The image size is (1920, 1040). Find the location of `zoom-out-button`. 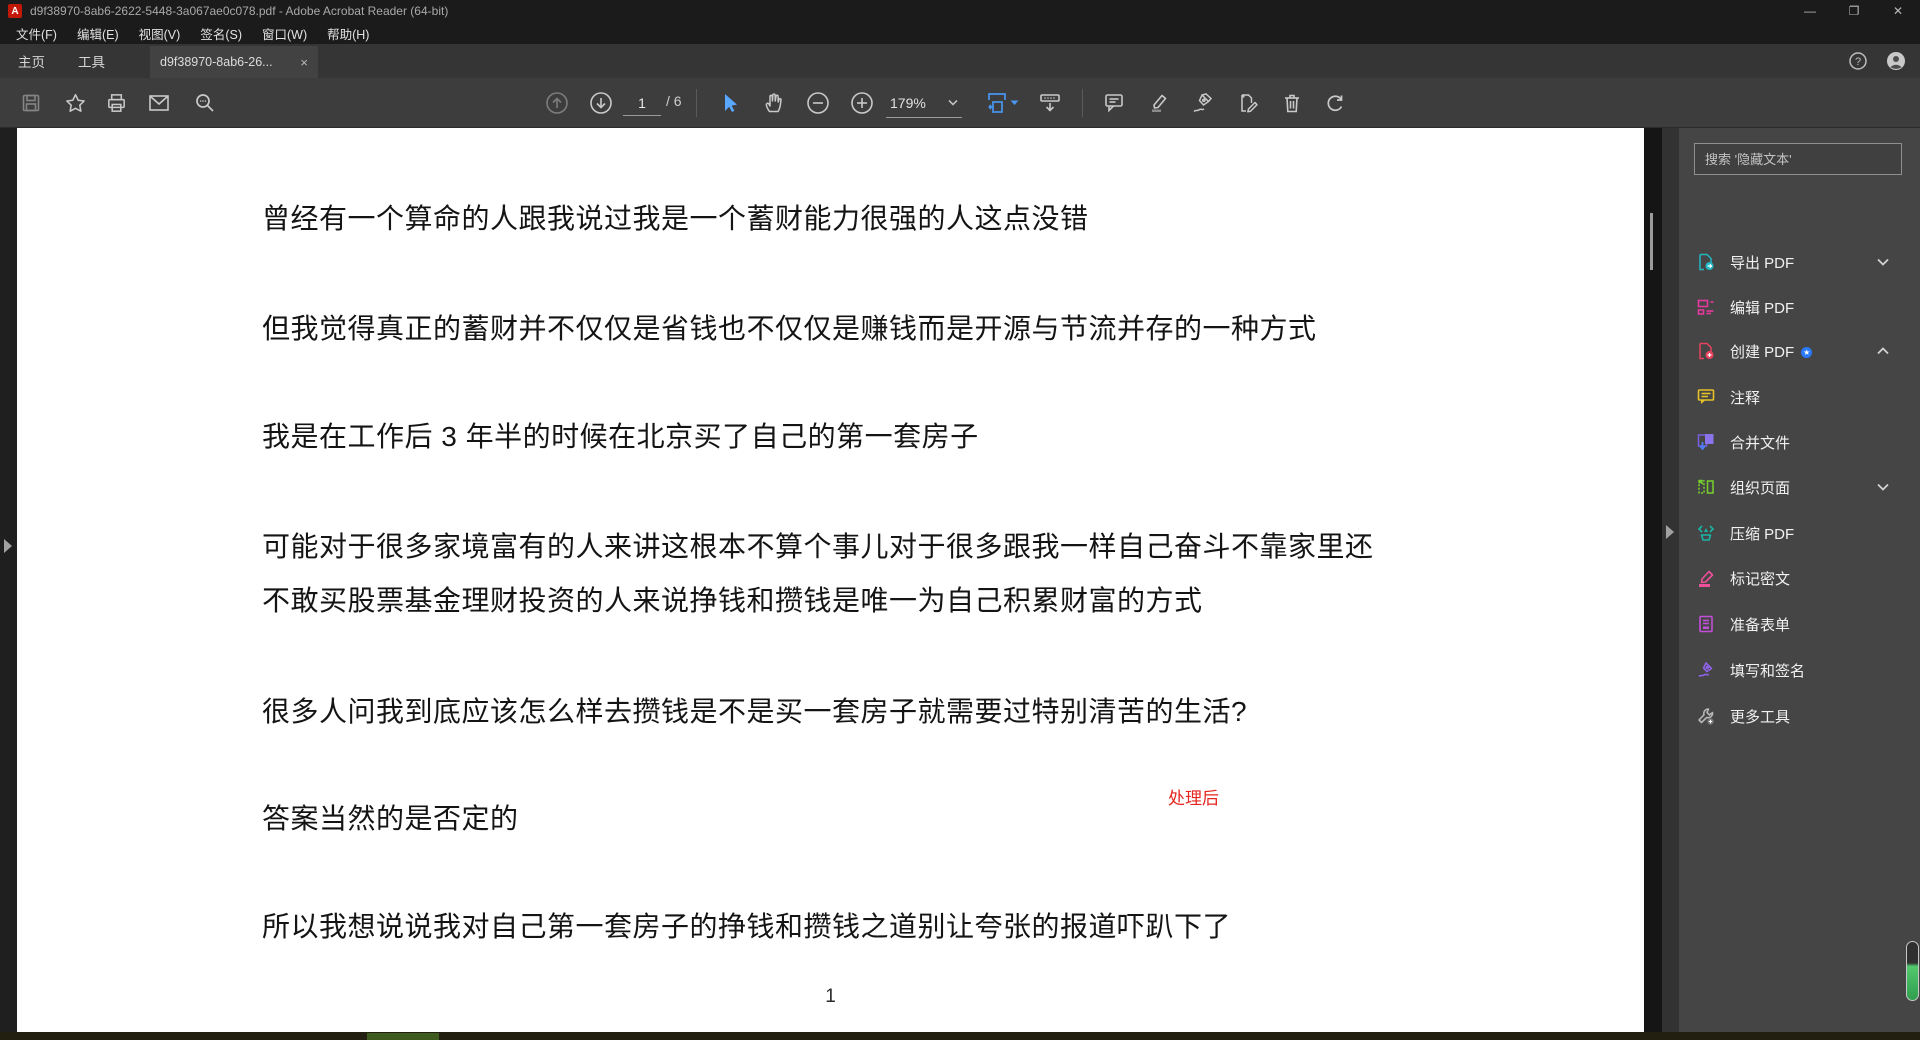

zoom-out-button is located at coordinates (818, 103).